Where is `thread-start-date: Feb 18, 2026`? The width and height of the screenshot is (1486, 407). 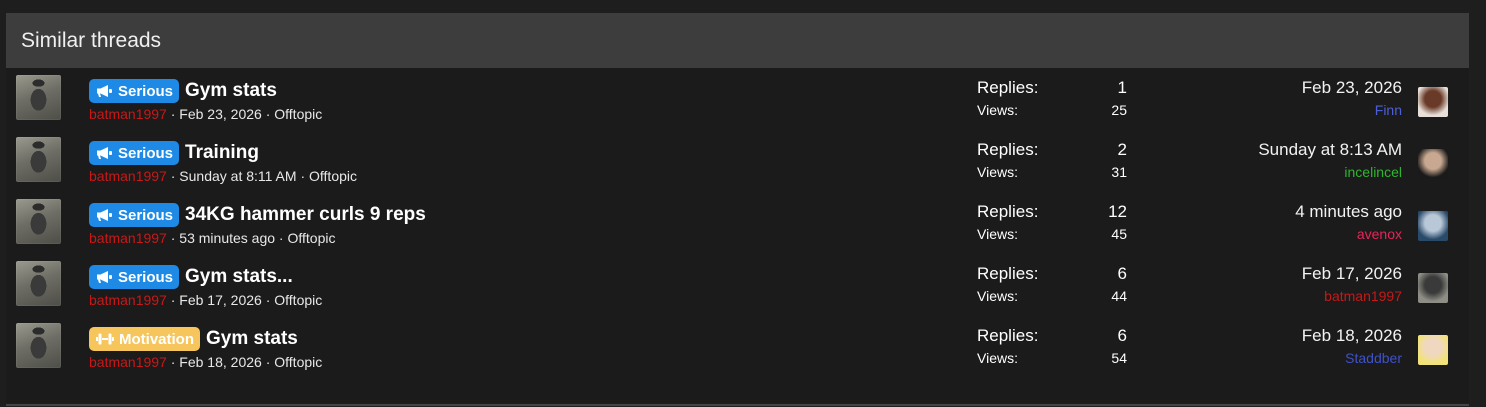 thread-start-date: Feb 18, 2026 is located at coordinates (220, 362).